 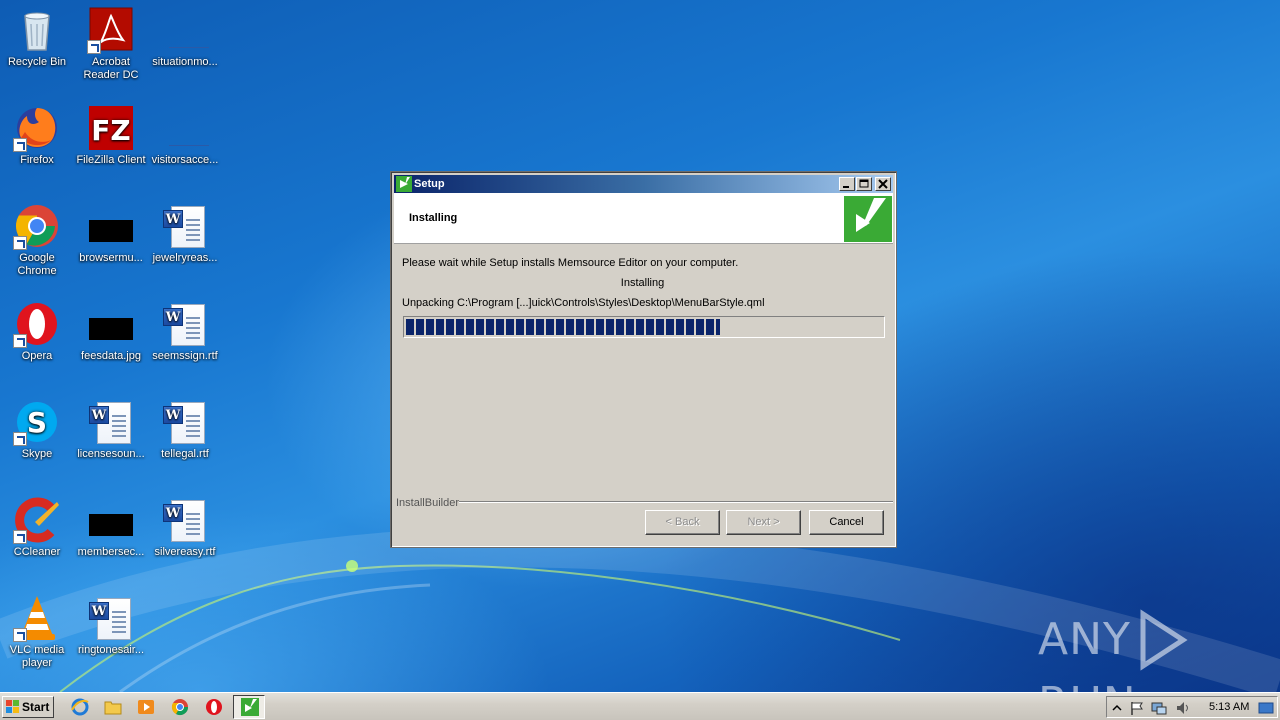 What do you see at coordinates (847, 184) in the screenshot?
I see `minimize-button` at bounding box center [847, 184].